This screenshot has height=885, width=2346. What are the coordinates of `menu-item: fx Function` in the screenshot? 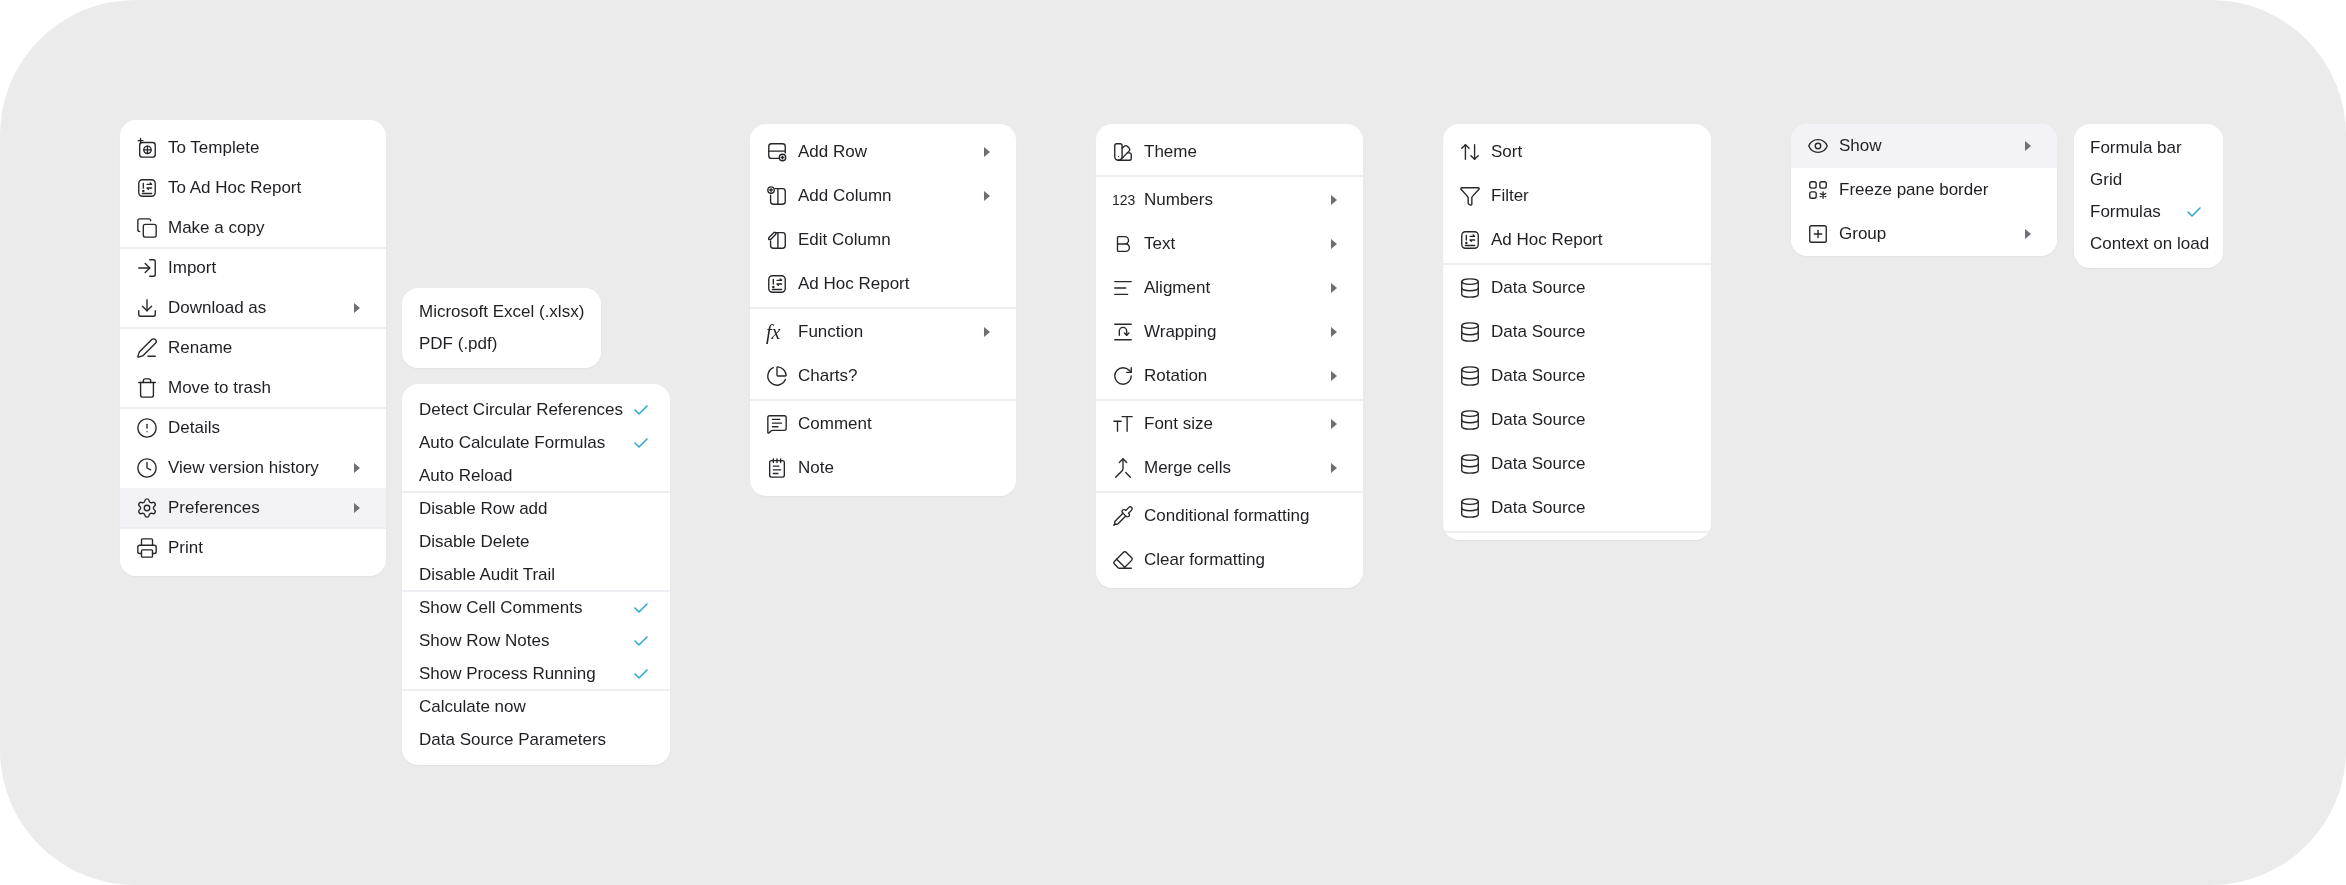 It's located at (883, 332).